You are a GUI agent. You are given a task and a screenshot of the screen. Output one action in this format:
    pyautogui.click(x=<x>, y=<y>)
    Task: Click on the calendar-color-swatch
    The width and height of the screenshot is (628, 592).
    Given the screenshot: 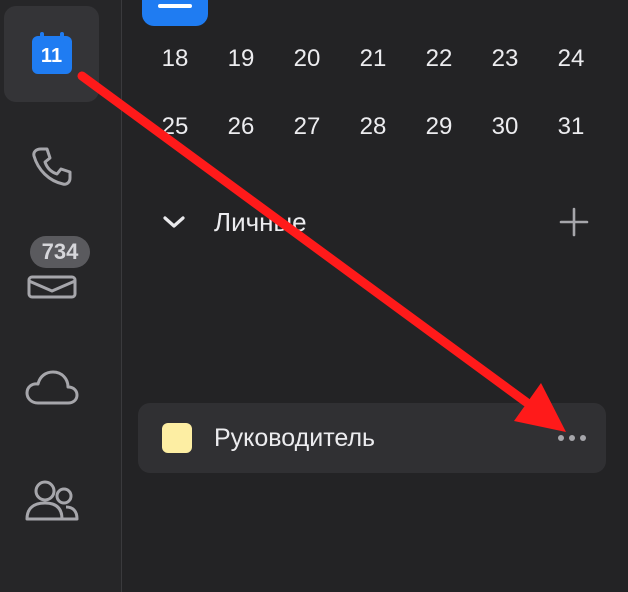 What is the action you would take?
    pyautogui.click(x=177, y=438)
    